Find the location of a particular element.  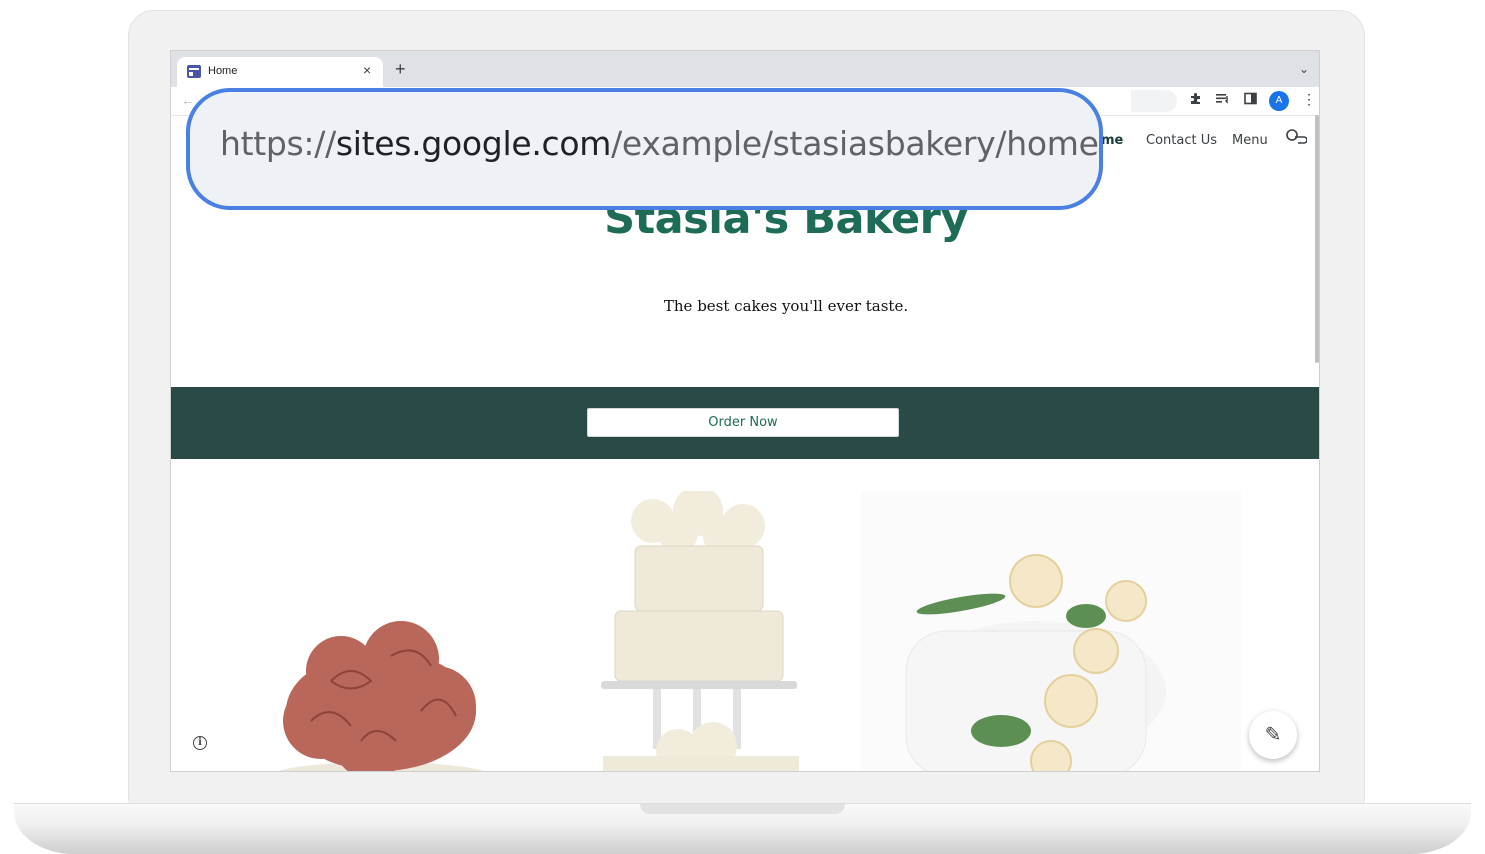

nav-contact-link: Contact Us is located at coordinates (1181, 140).